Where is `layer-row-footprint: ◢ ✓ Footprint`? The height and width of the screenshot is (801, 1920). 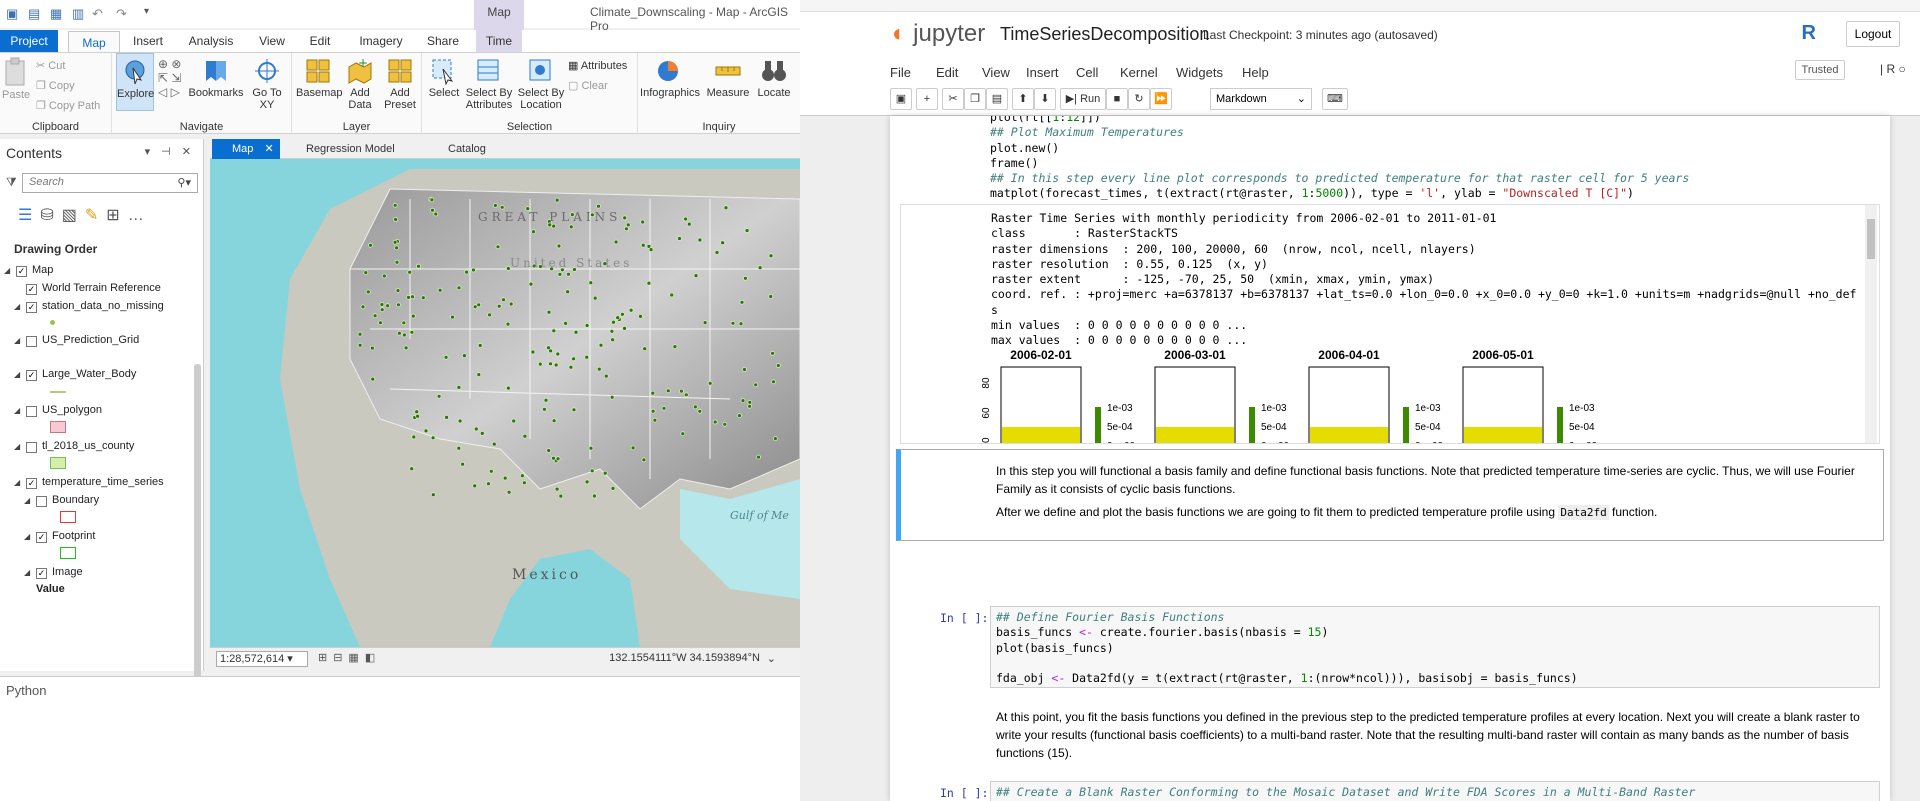
layer-row-footprint: ◢ ✓ Footprint is located at coordinates (98, 537).